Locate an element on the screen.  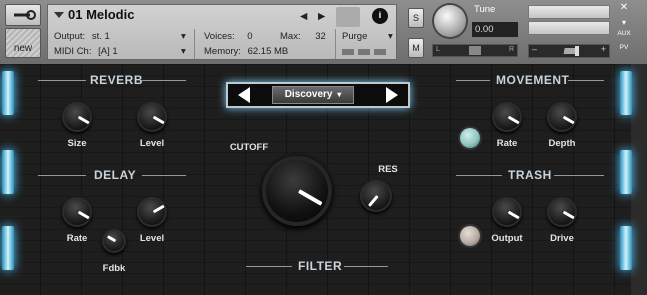
voices-field: Voices: 0 is located at coordinates (228, 36).